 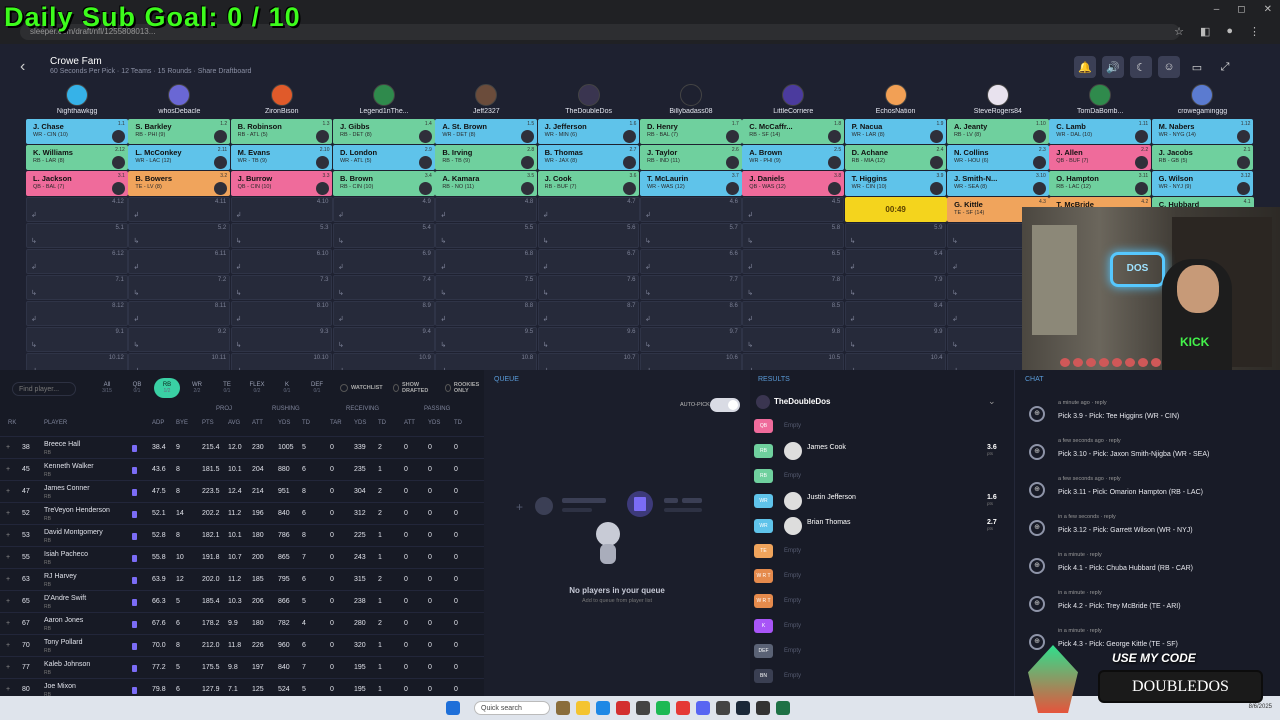 What do you see at coordinates (77, 209) in the screenshot?
I see `empty-pick-cell: 4.12 ↲` at bounding box center [77, 209].